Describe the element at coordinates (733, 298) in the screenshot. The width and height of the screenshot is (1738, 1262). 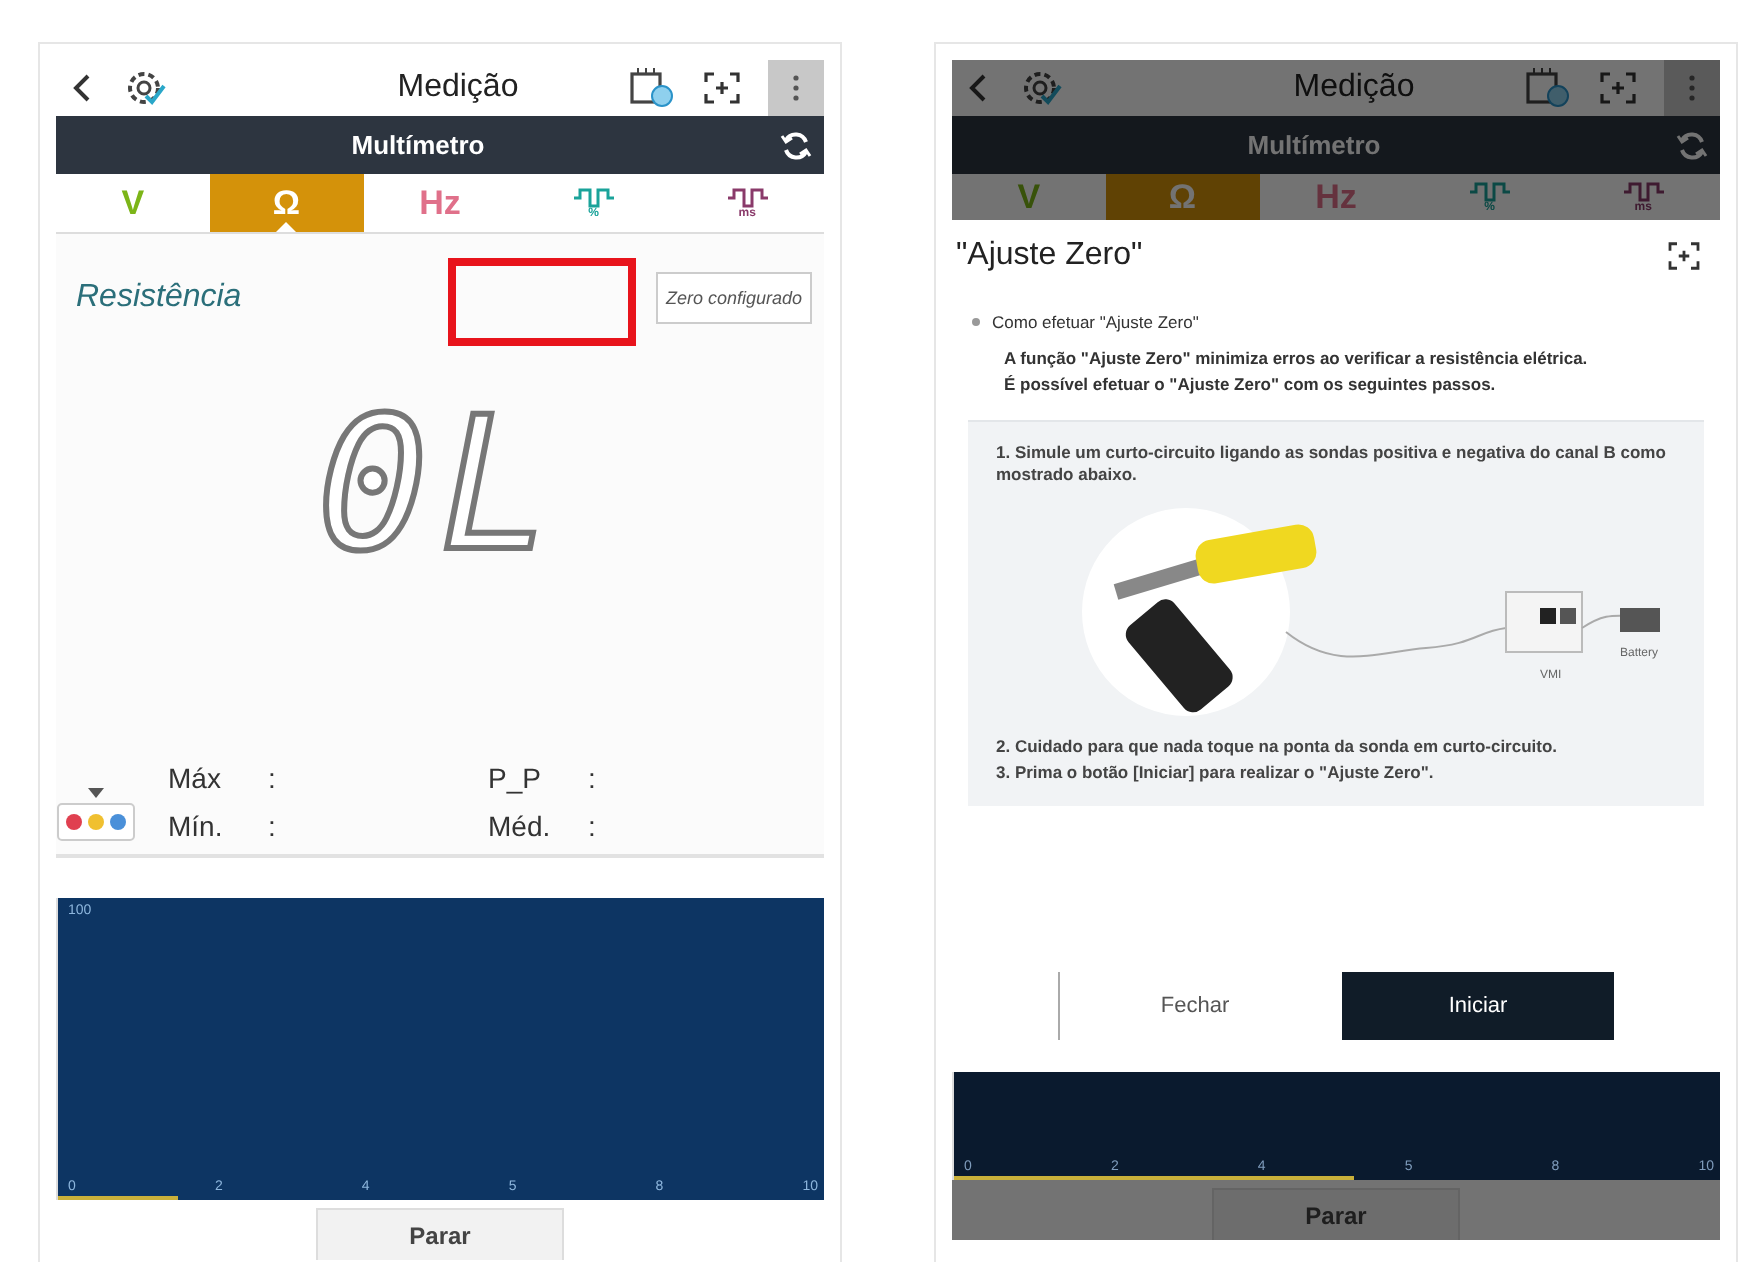
I see `zero-status-button: Zero configurado` at that location.